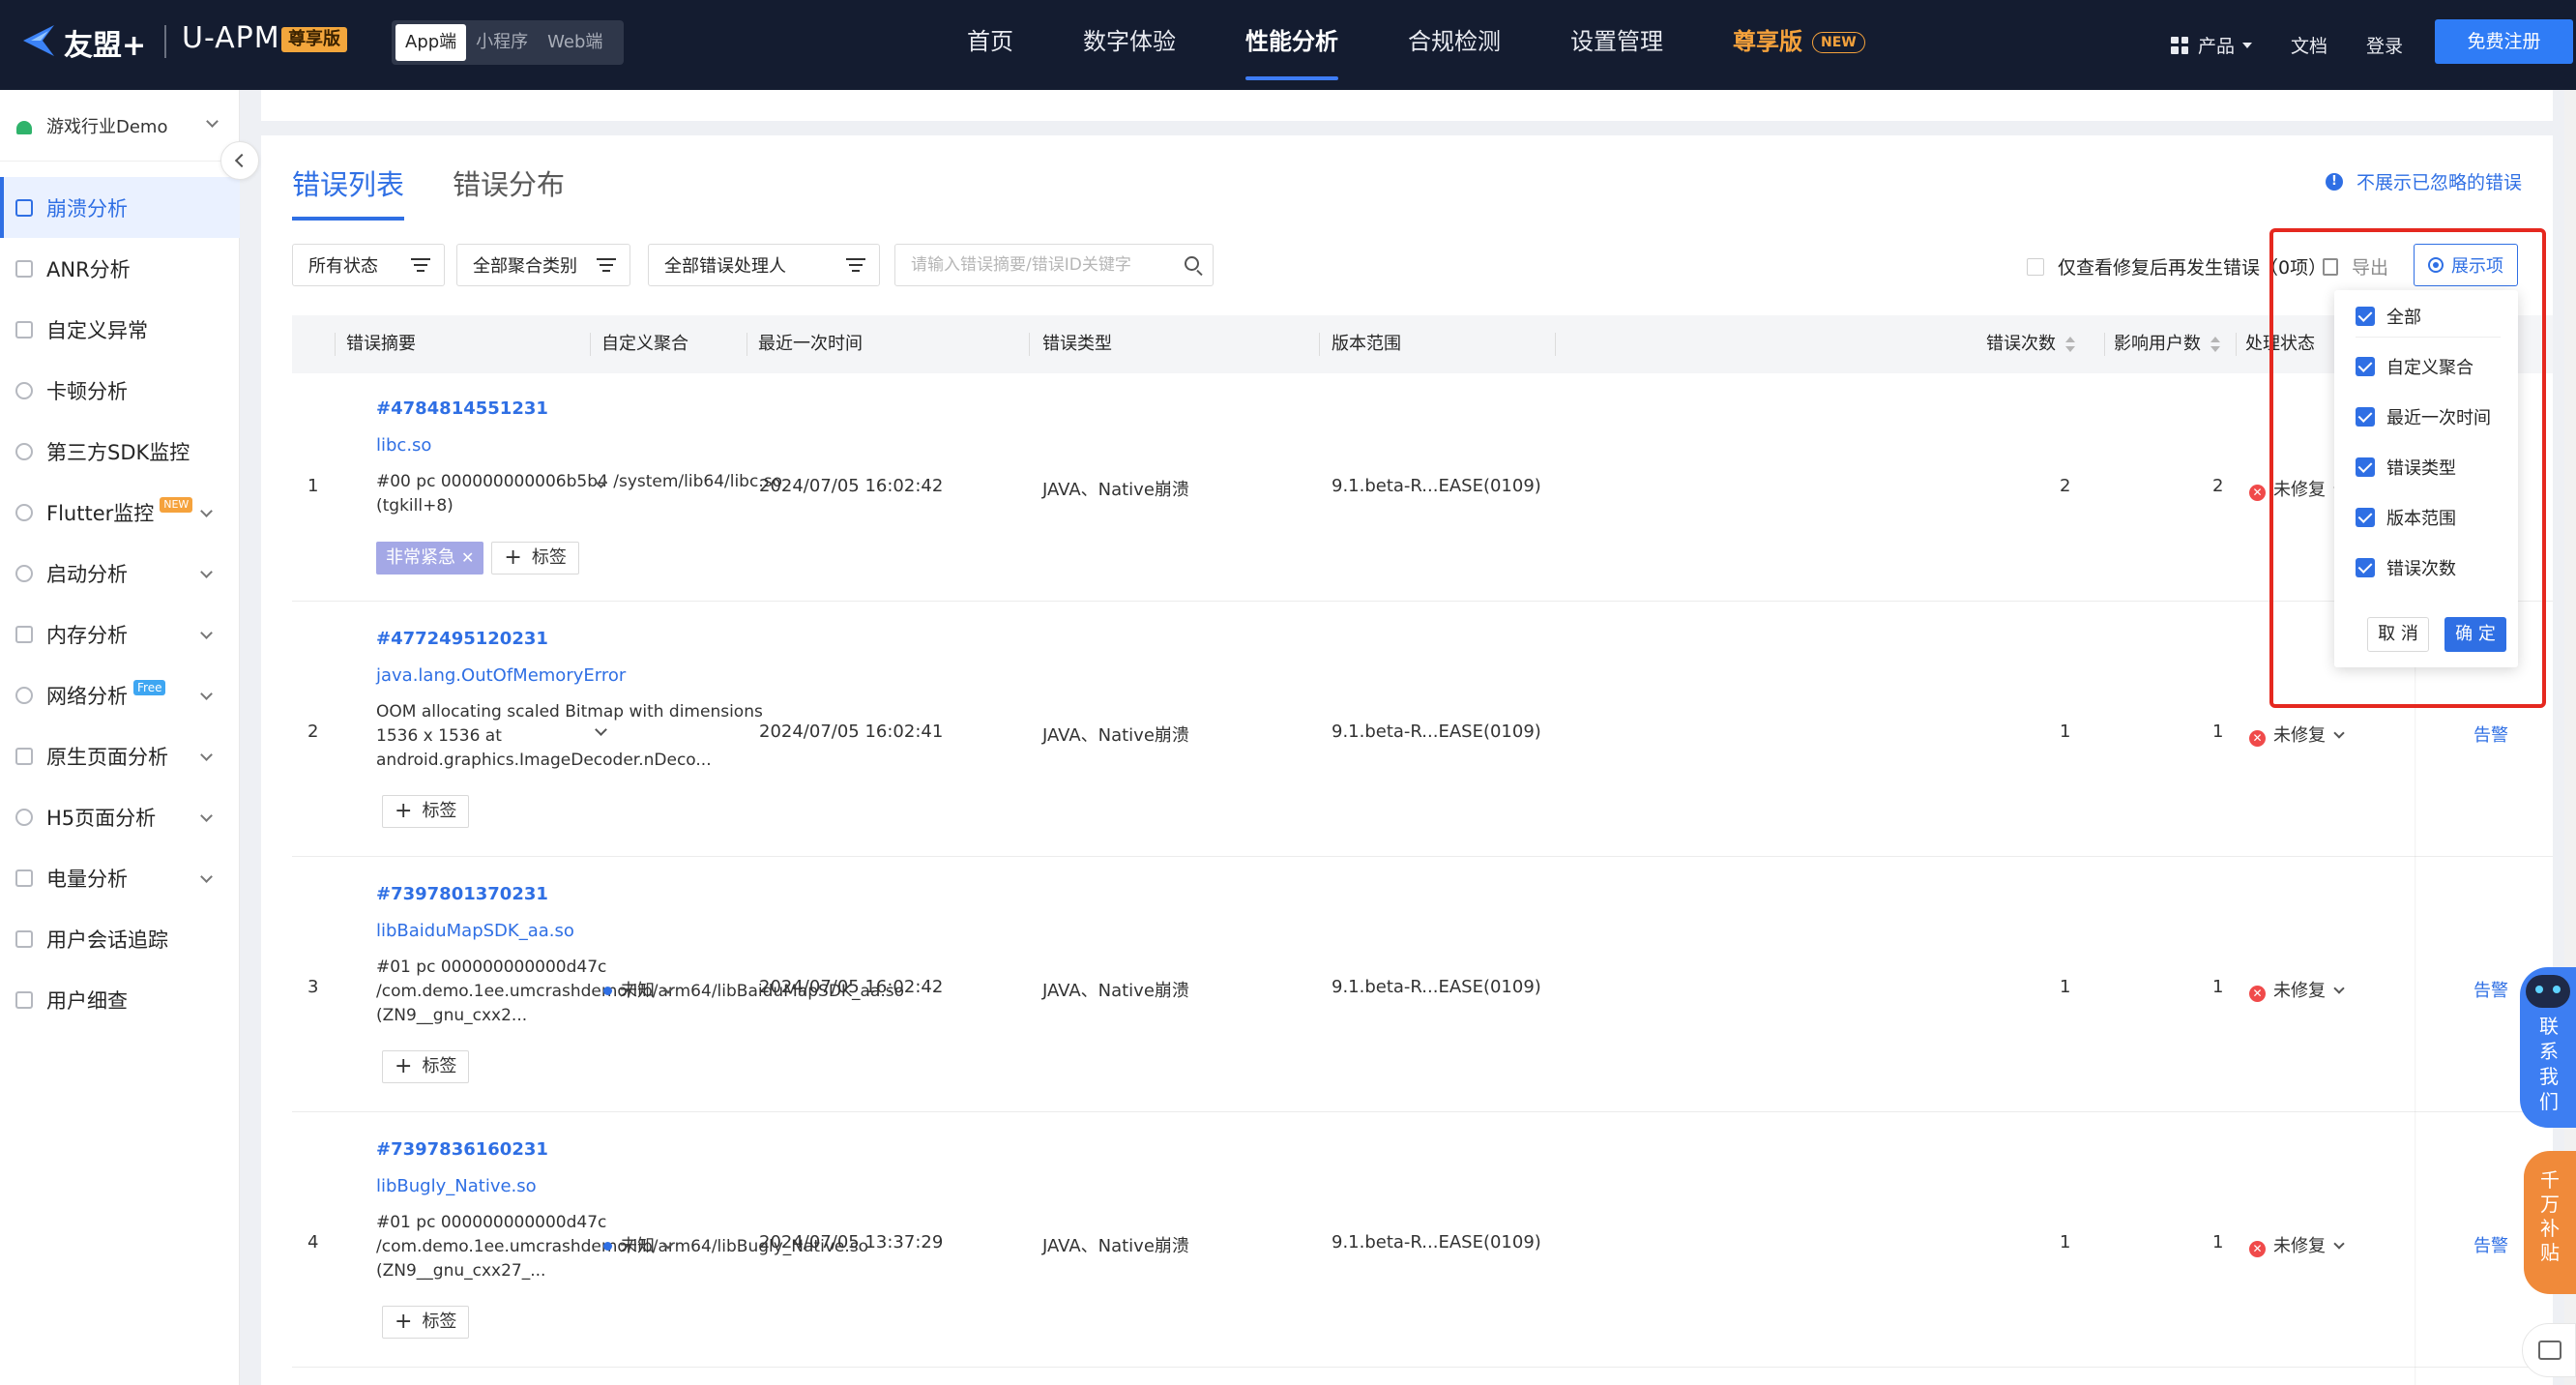 This screenshot has width=2576, height=1385. What do you see at coordinates (2406, 567) in the screenshot?
I see `option-error-count: 错误次数` at bounding box center [2406, 567].